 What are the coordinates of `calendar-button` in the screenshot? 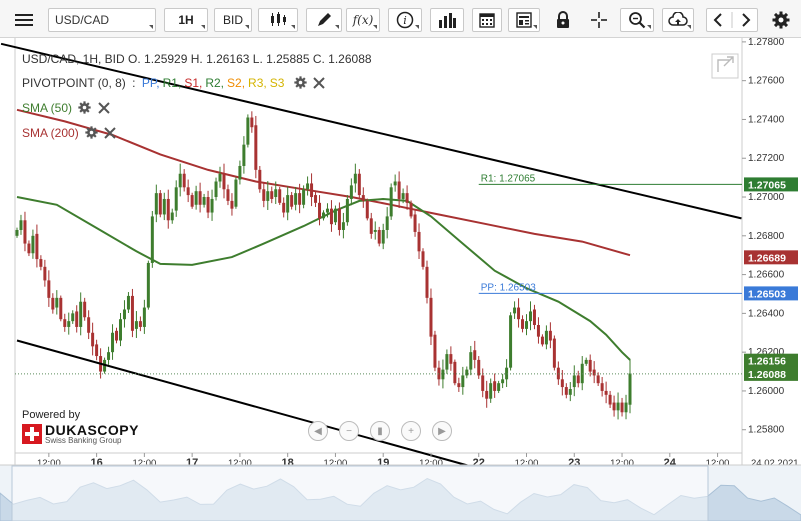 It's located at (487, 20).